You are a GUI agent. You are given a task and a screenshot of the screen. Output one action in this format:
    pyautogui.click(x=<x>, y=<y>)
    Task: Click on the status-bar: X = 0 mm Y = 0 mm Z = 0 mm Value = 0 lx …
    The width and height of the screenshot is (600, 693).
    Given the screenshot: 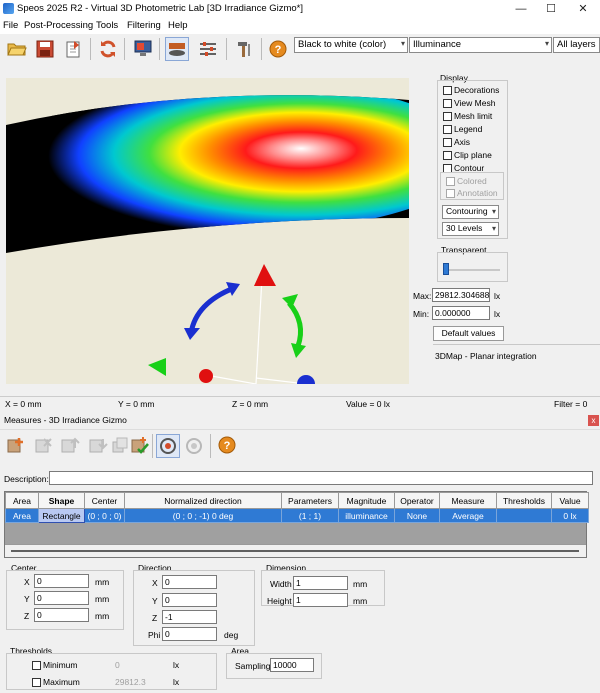 What is the action you would take?
    pyautogui.click(x=300, y=403)
    